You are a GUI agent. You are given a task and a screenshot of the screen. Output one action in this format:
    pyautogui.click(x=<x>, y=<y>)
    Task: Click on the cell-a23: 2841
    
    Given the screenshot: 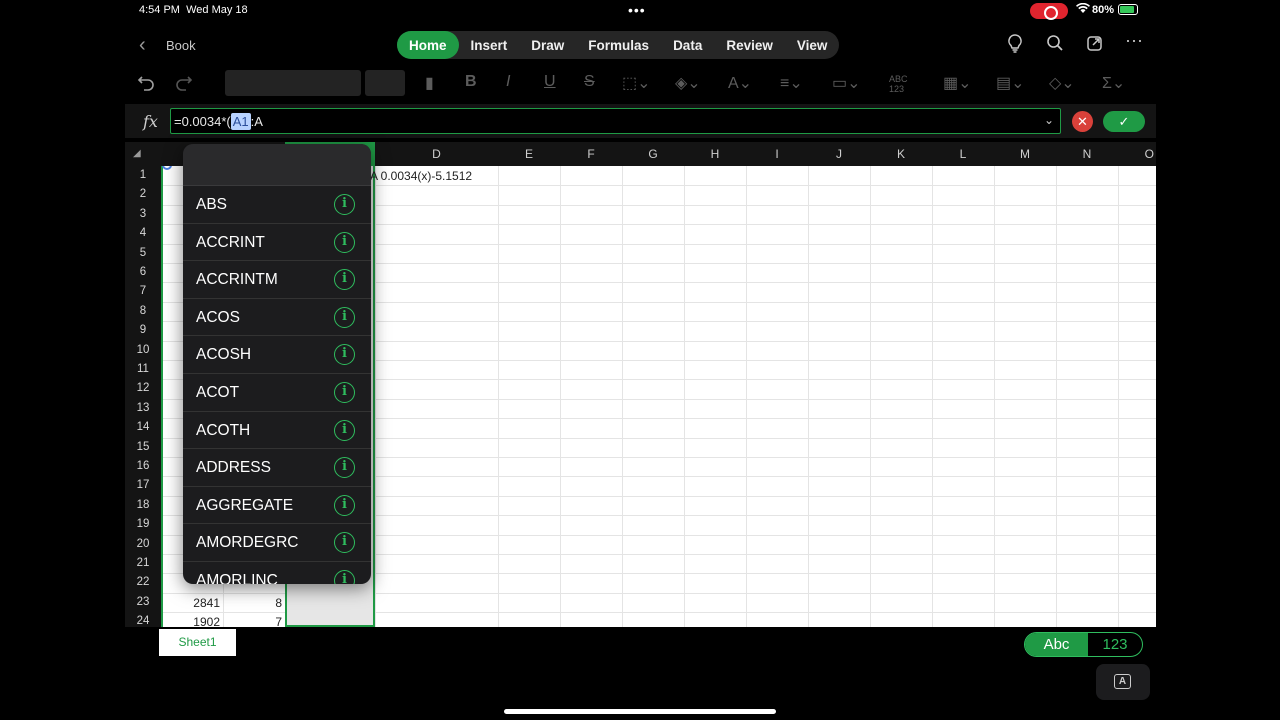 What is the action you would take?
    pyautogui.click(x=190, y=603)
    